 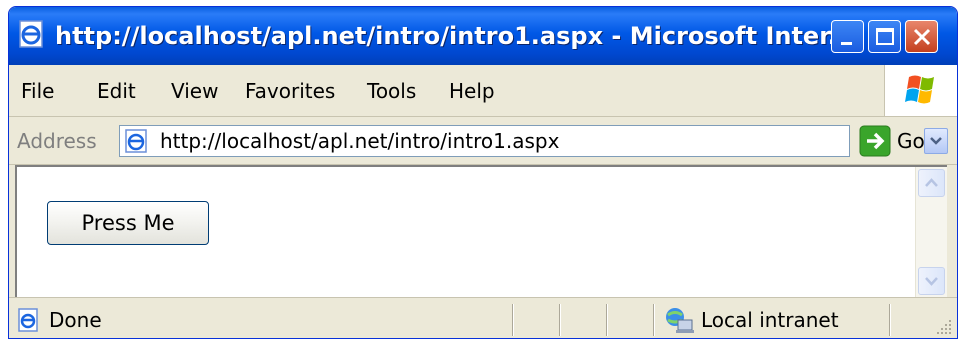 What do you see at coordinates (128, 223) in the screenshot?
I see `press-me-button: Press Me` at bounding box center [128, 223].